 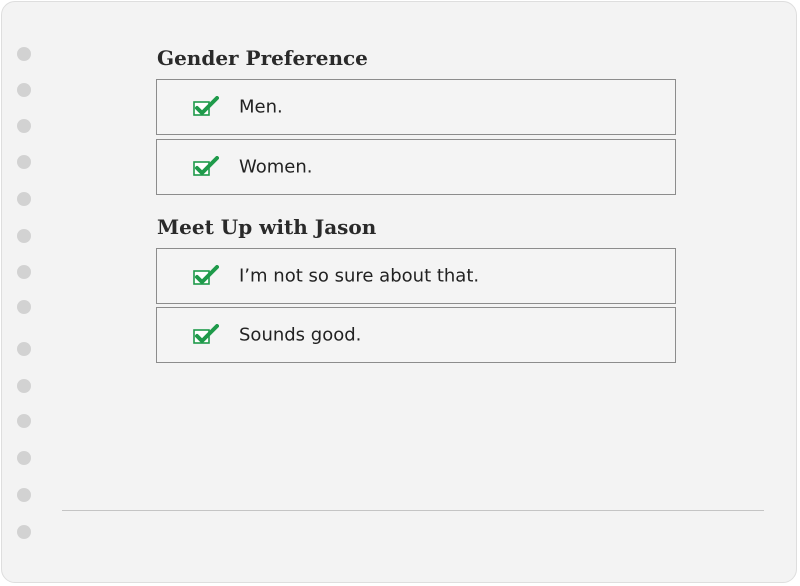 I want to click on divider, so click(x=413, y=510).